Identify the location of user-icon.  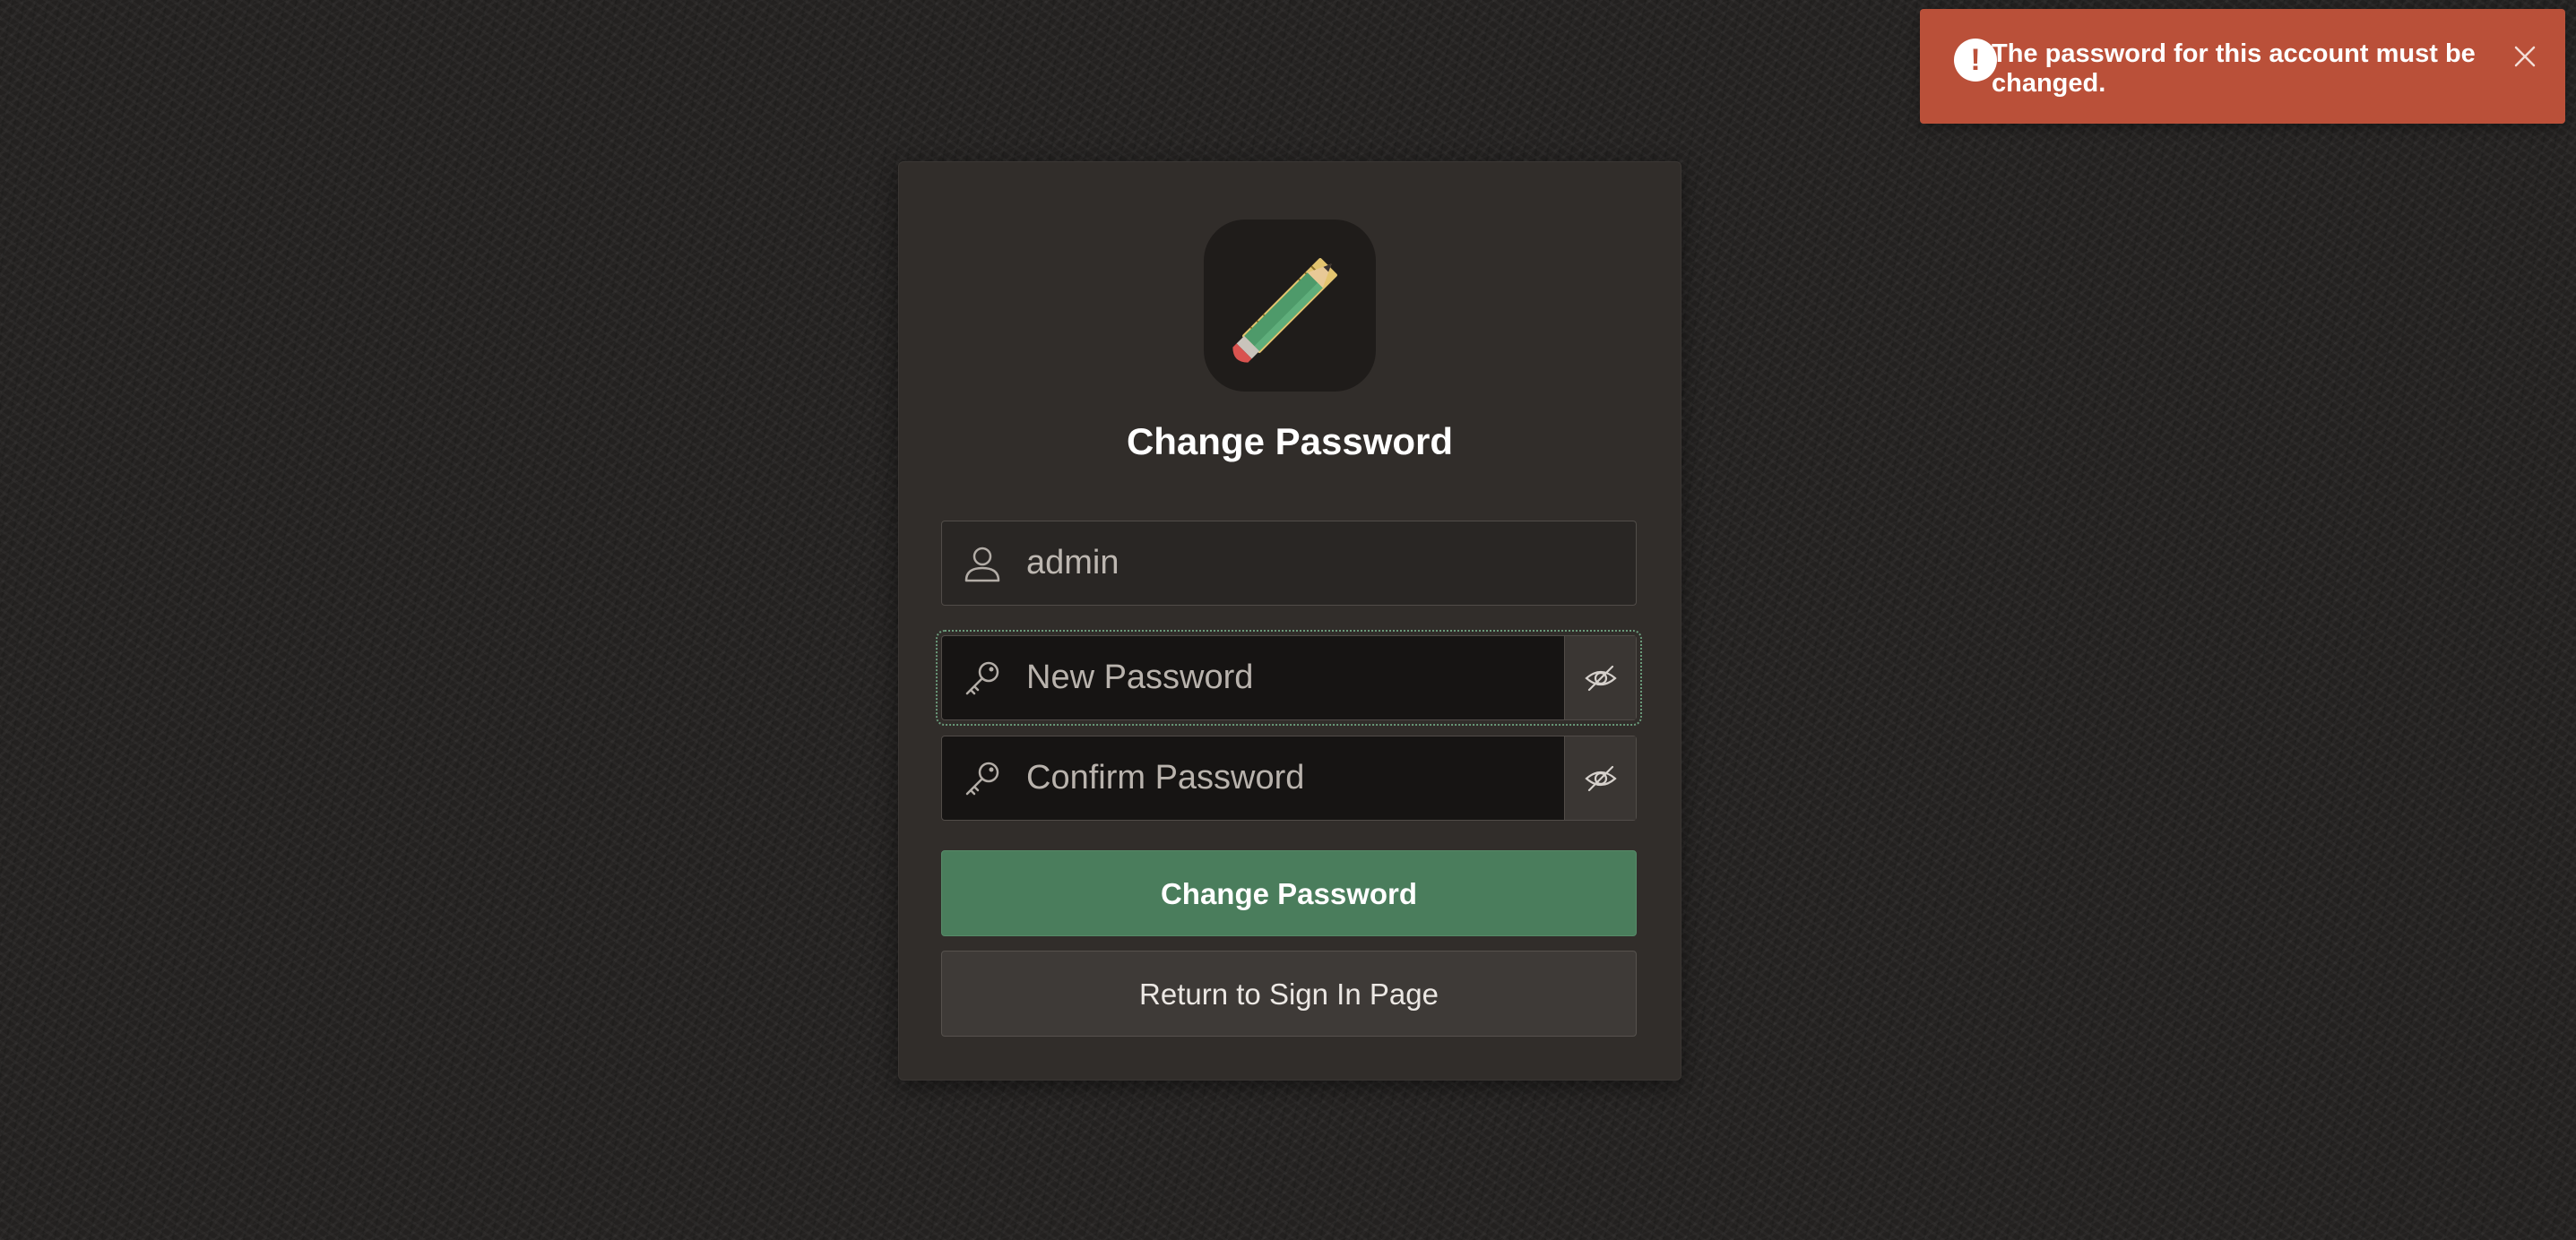
(982, 564).